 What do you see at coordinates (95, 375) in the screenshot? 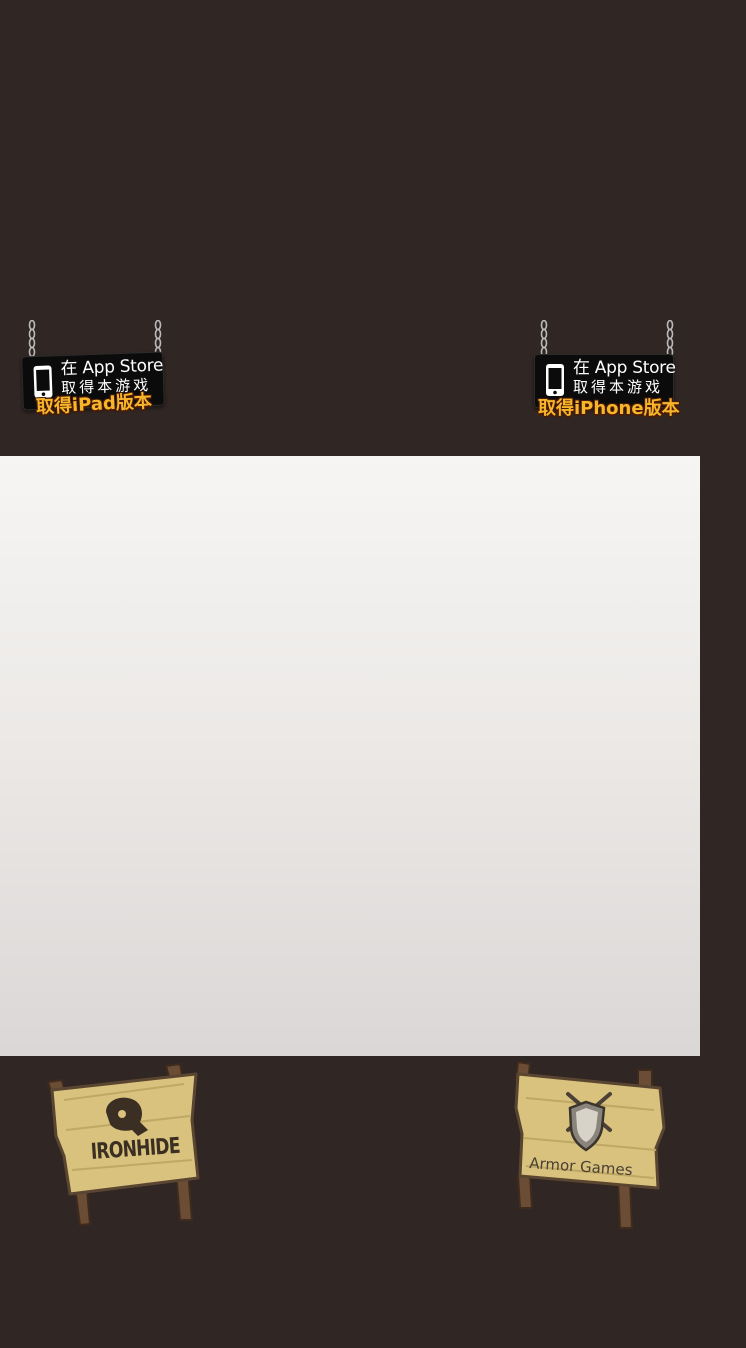
I see `ipad-app-store-badge: 在 App Store 取得本游戏 取得iPad版本` at bounding box center [95, 375].